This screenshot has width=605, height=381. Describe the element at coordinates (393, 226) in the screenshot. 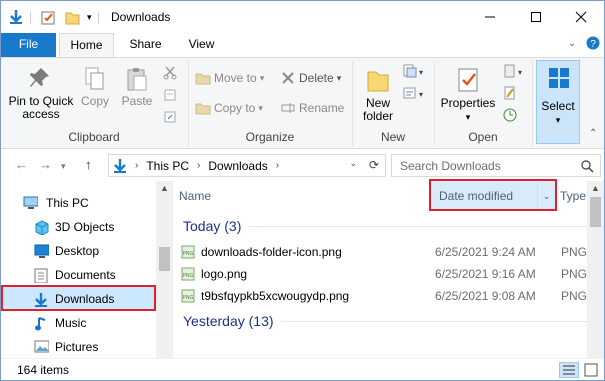

I see `group-header-today: Today (3)` at that location.